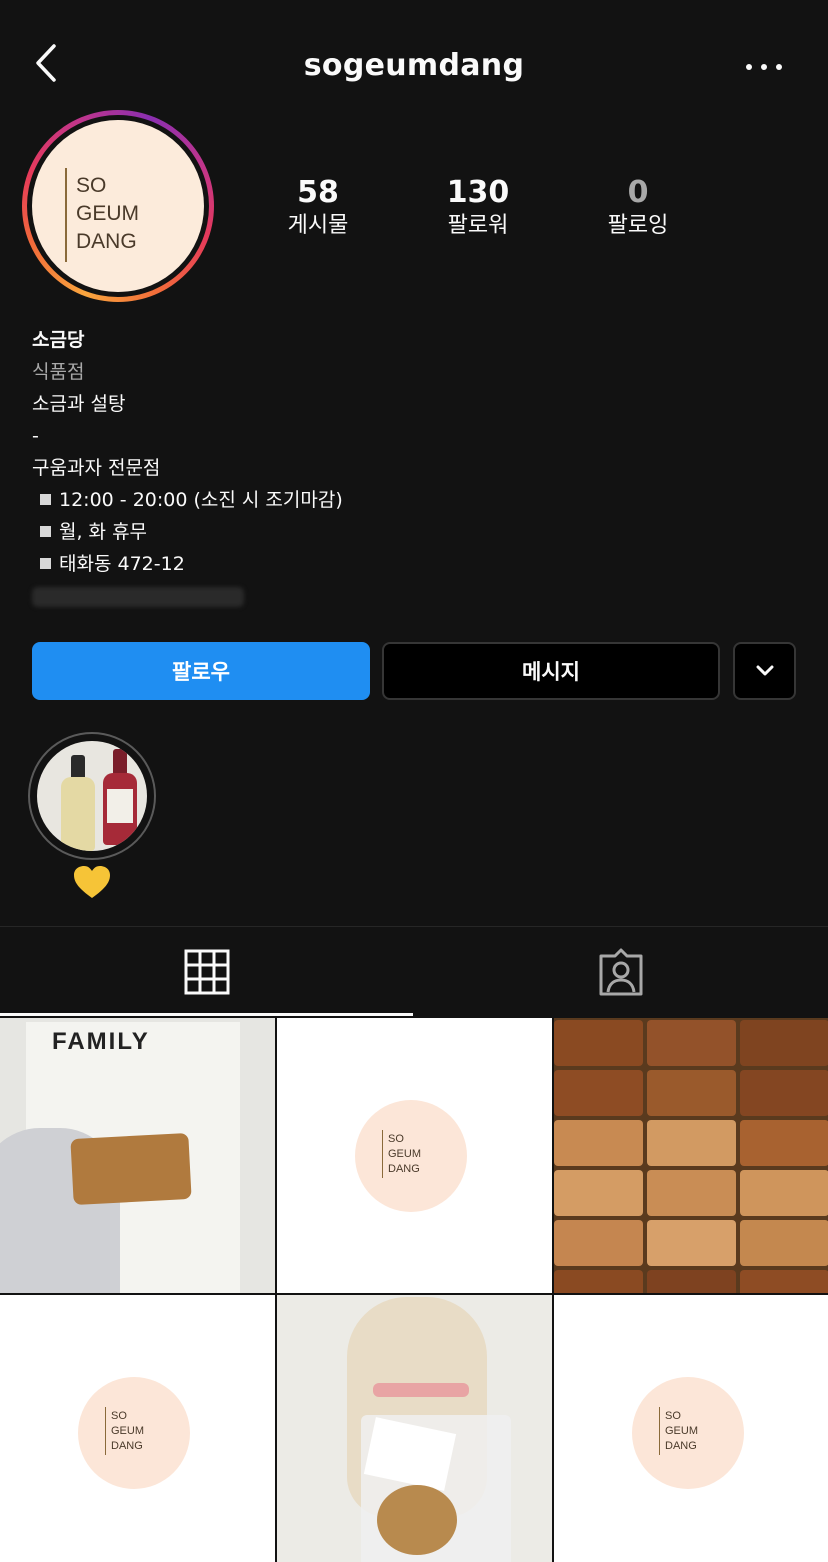  Describe the element at coordinates (103, 532) in the screenshot. I see `bio-bullet-text: 월, 화 휴무` at that location.